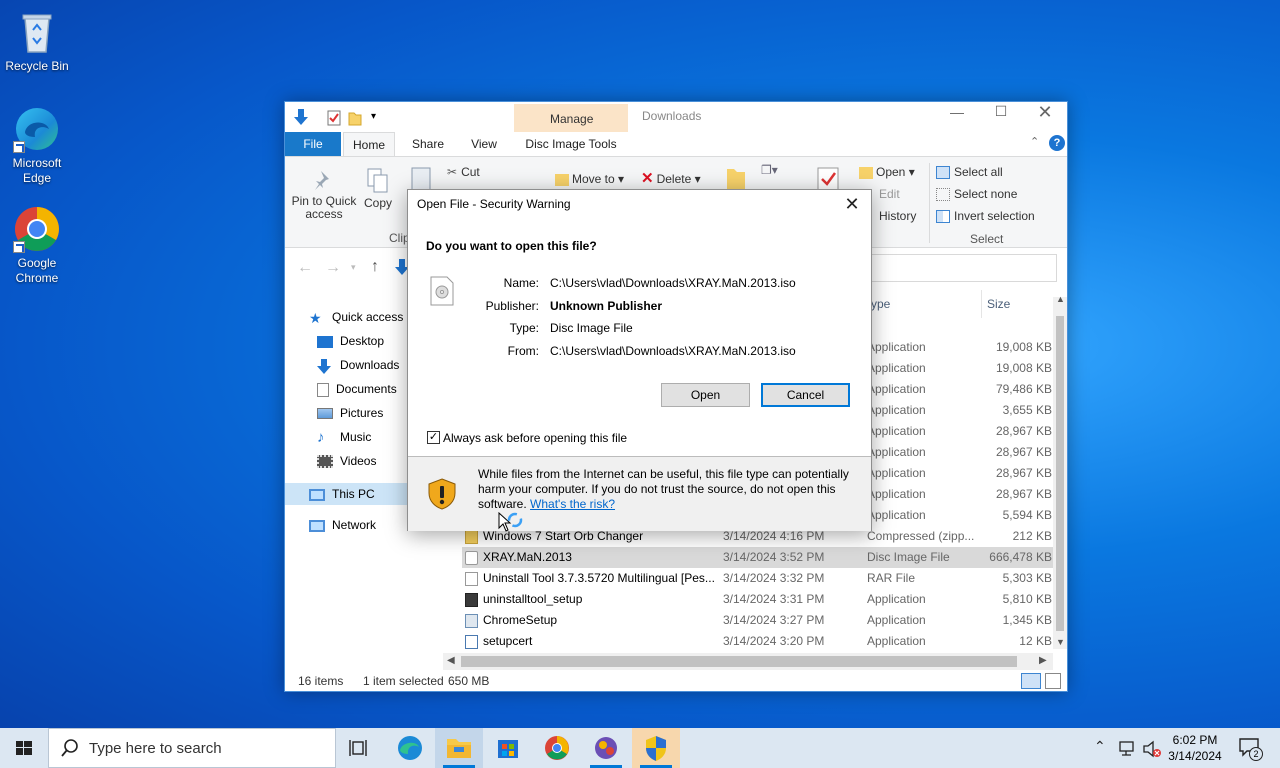  Describe the element at coordinates (301, 118) in the screenshot. I see `quick-access-down-arrow-icon` at that location.